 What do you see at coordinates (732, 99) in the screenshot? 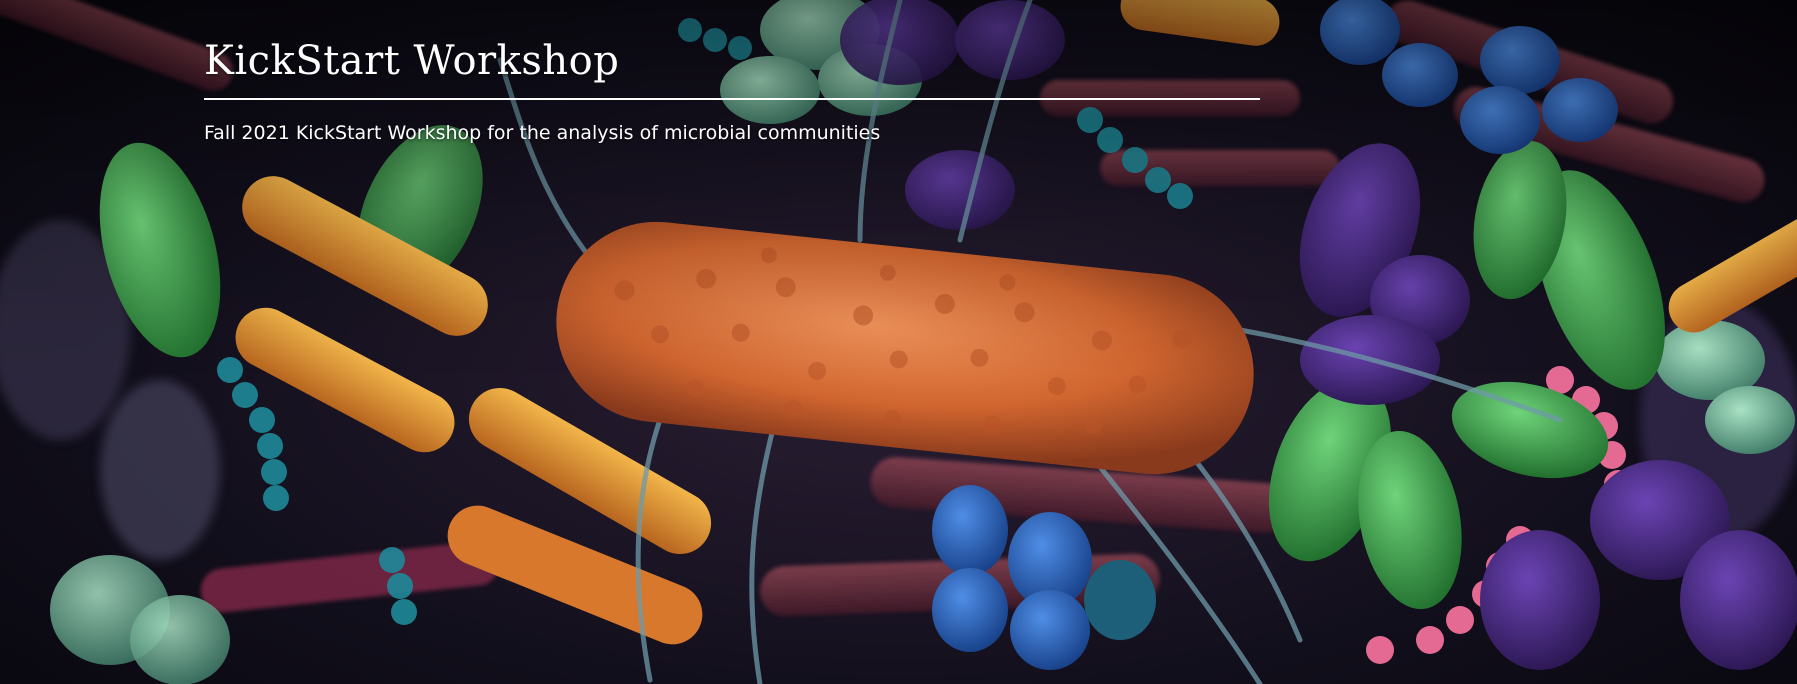
I see `title-divider` at bounding box center [732, 99].